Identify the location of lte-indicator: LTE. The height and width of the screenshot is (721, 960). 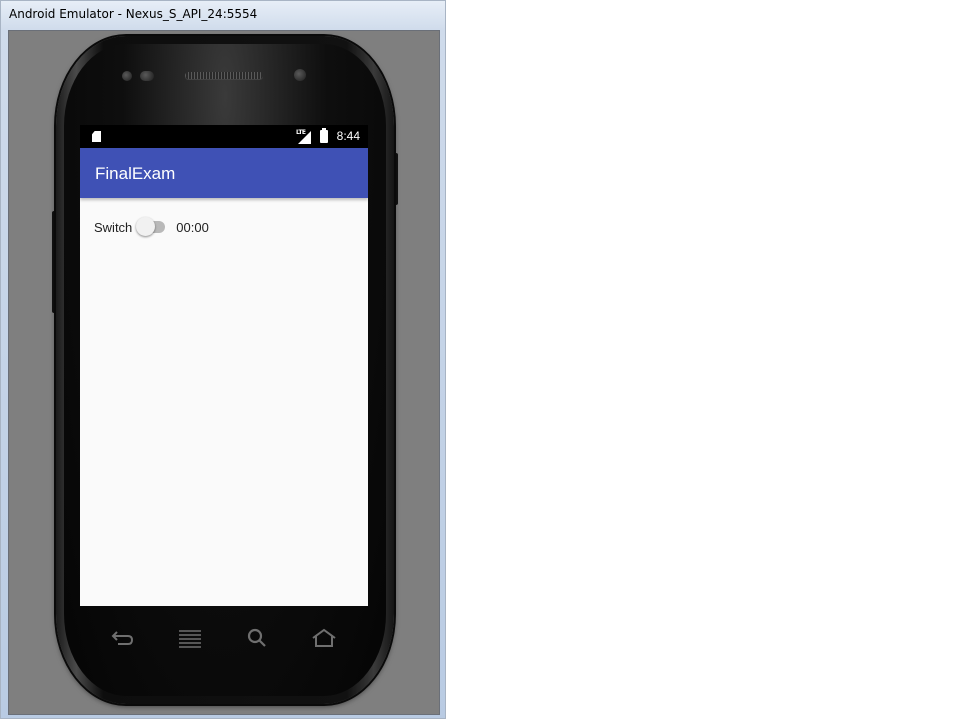
(301, 132).